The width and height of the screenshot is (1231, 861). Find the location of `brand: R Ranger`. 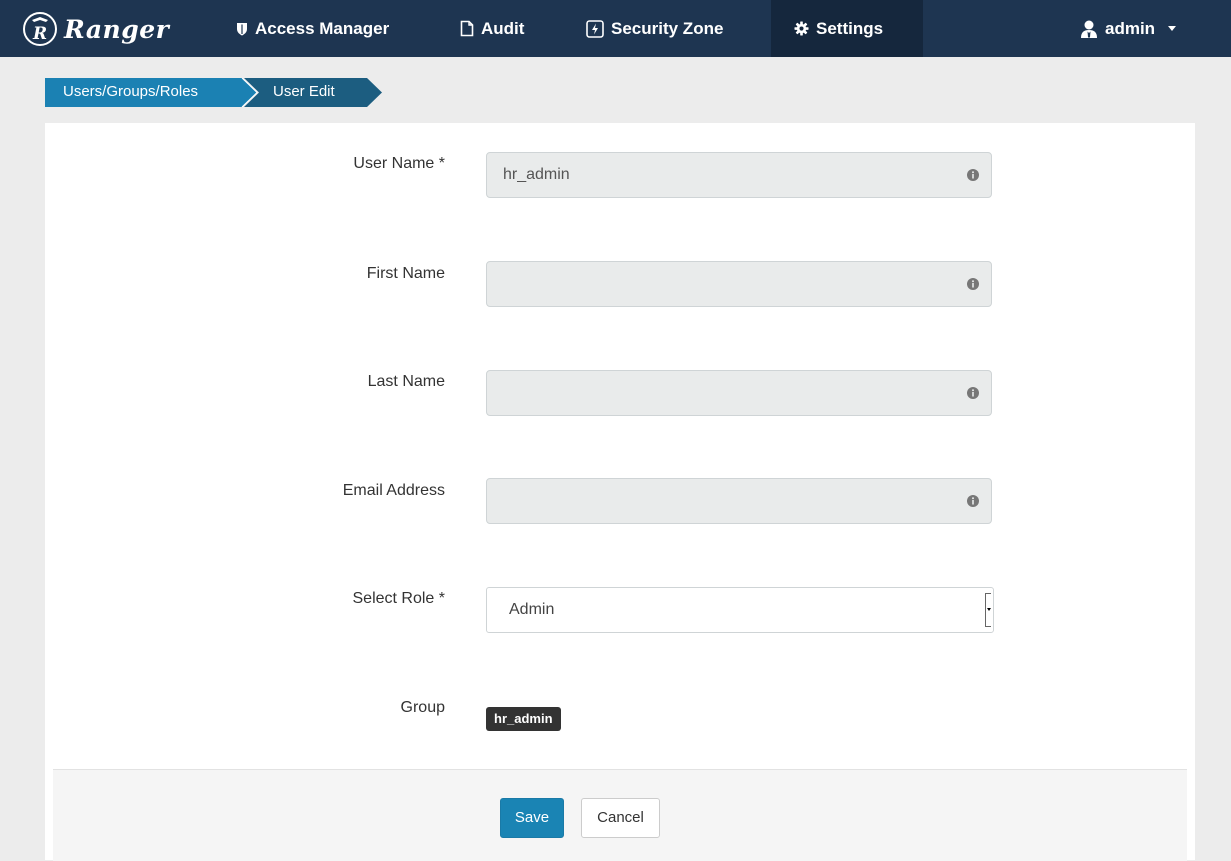

brand: R Ranger is located at coordinates (95, 29).